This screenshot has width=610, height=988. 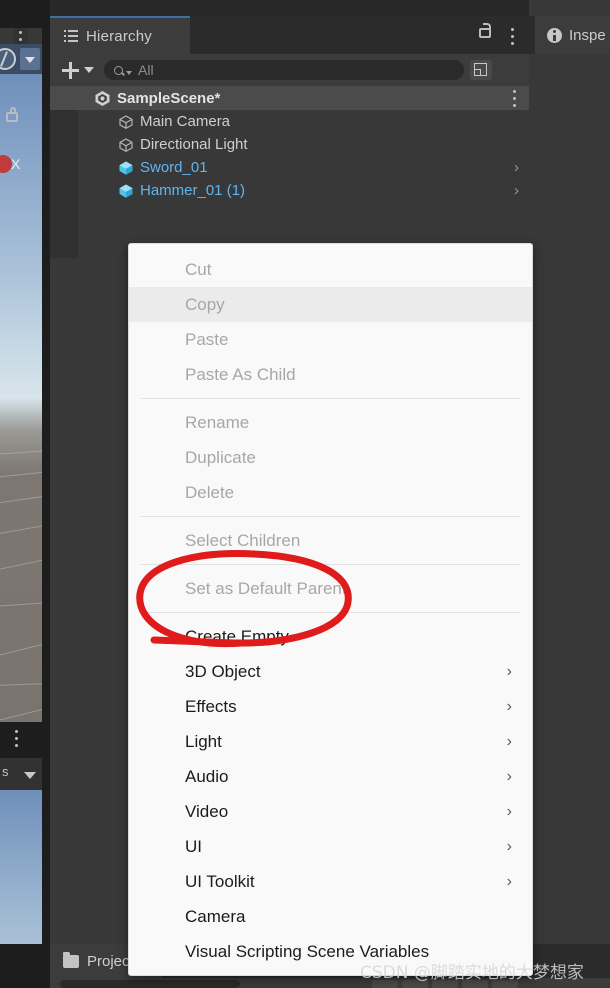 What do you see at coordinates (289, 121) in the screenshot?
I see `tree-row-main-camera: Main Camera` at bounding box center [289, 121].